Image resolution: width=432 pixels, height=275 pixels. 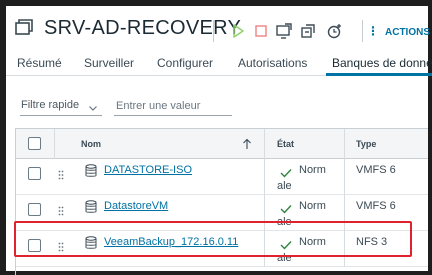 I want to click on power-off-icon, so click(x=261, y=31).